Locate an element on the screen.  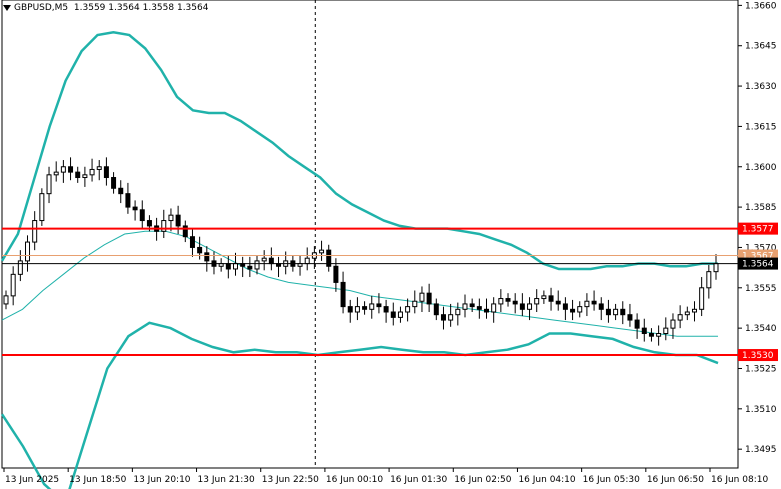
x-tick-label: 16 Jun 06:50 is located at coordinates (675, 480).